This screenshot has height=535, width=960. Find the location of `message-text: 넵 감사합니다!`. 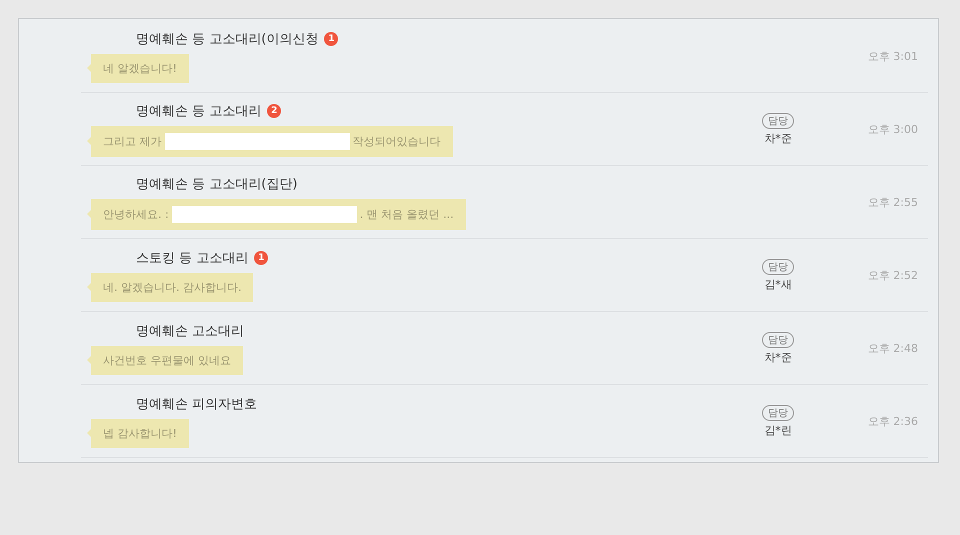

message-text: 넵 감사합니다! is located at coordinates (140, 433).